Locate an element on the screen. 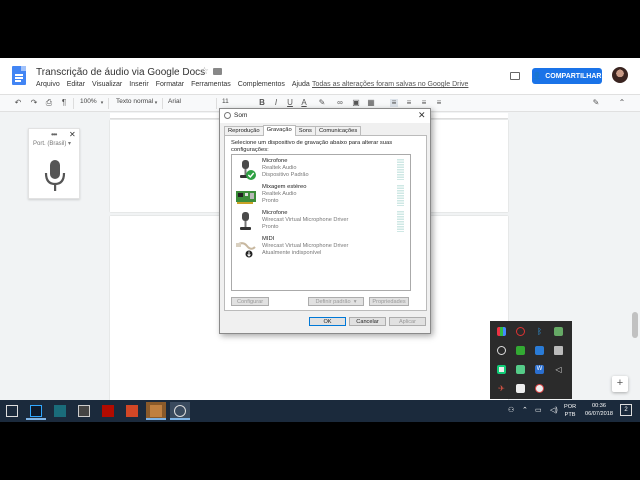 Image resolution: width=640 pixels, height=480 pixels. drag-handle-icon: ••• is located at coordinates (54, 134).